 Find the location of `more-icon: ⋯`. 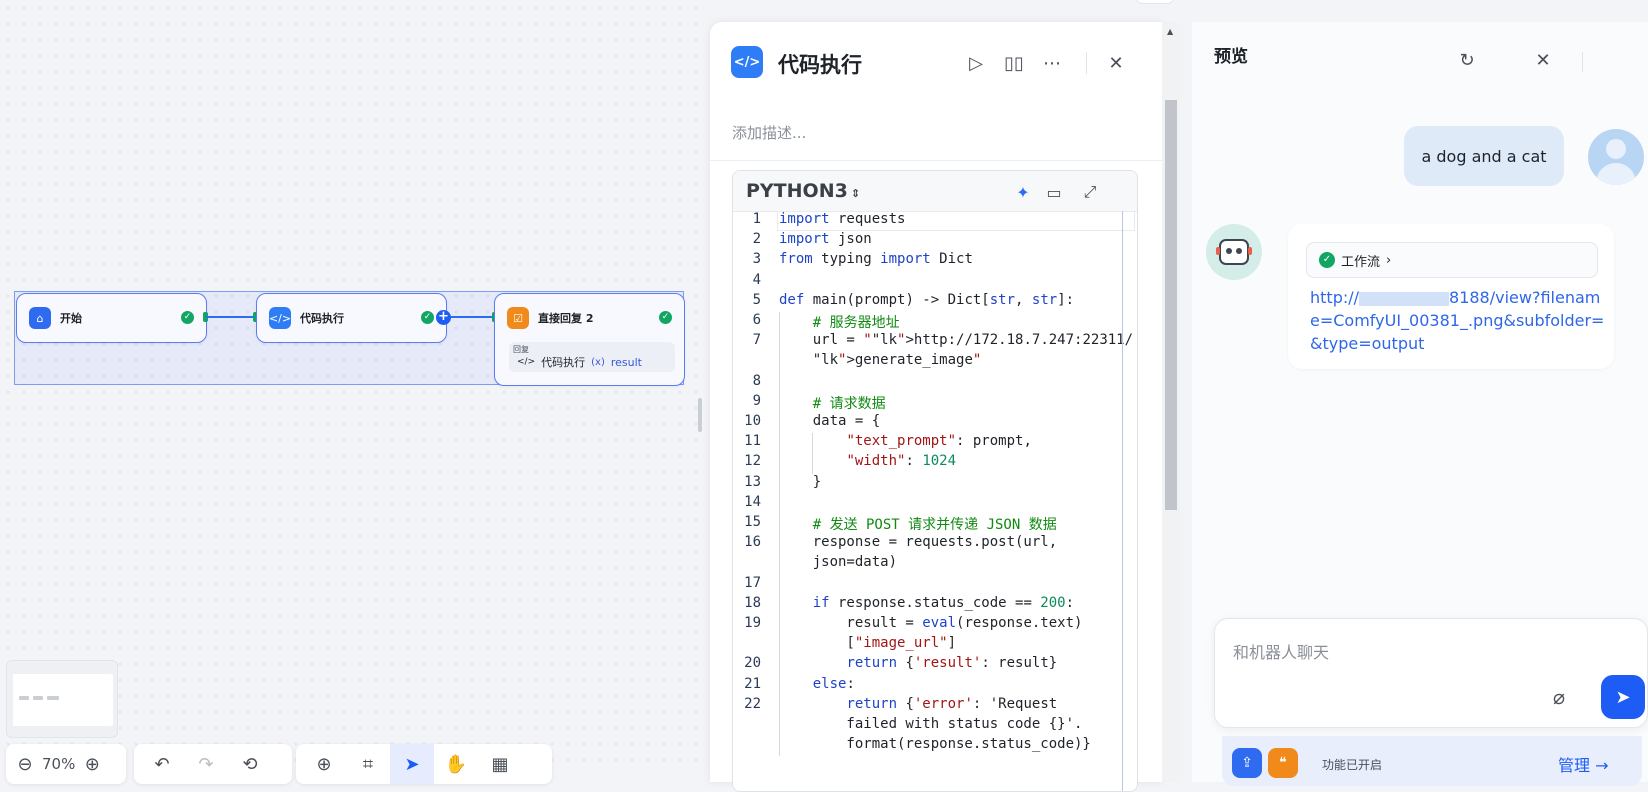

more-icon: ⋯ is located at coordinates (1052, 63).